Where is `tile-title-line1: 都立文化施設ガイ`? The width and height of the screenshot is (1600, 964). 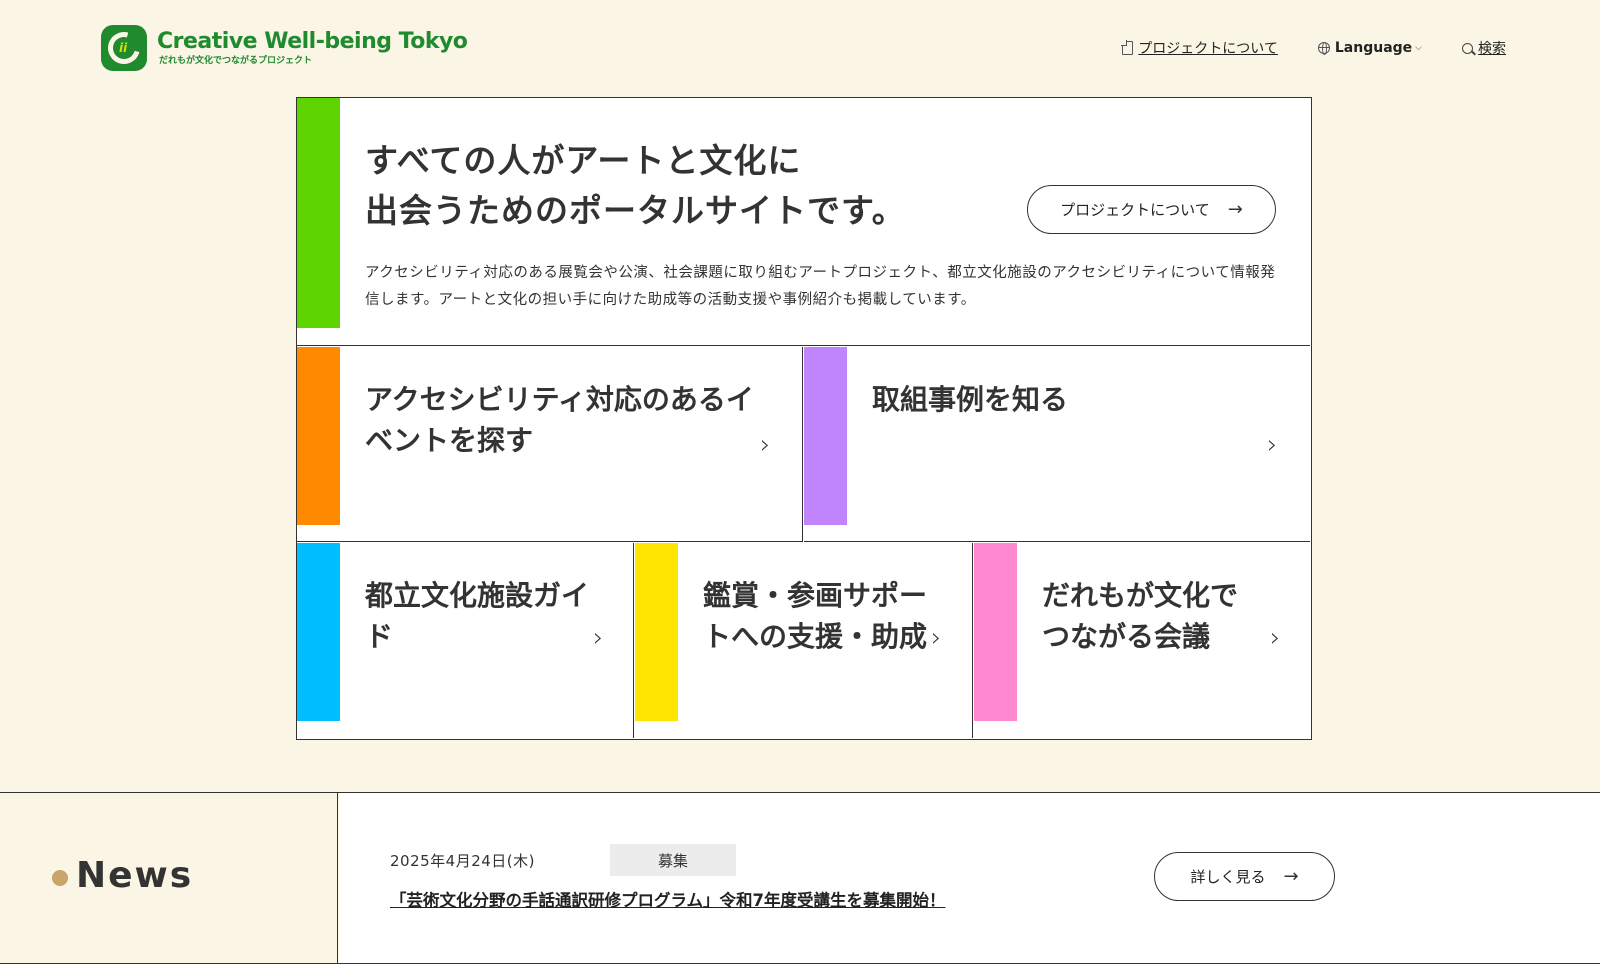 tile-title-line1: 都立文化施設ガイ is located at coordinates (477, 595).